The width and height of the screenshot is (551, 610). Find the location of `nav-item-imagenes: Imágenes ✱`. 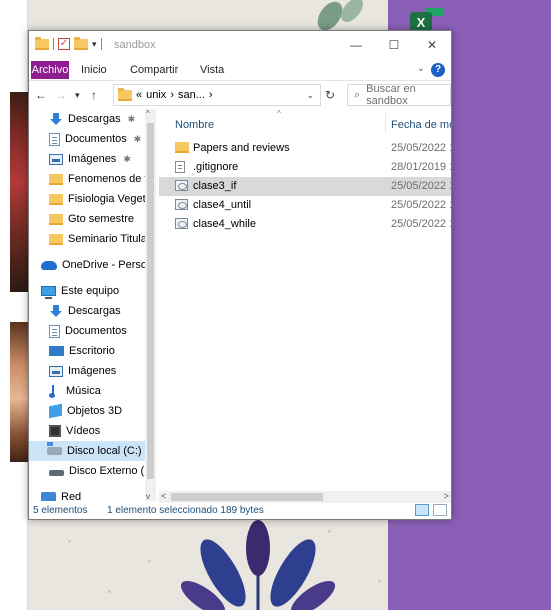

nav-item-imagenes: Imágenes ✱ is located at coordinates (90, 159).